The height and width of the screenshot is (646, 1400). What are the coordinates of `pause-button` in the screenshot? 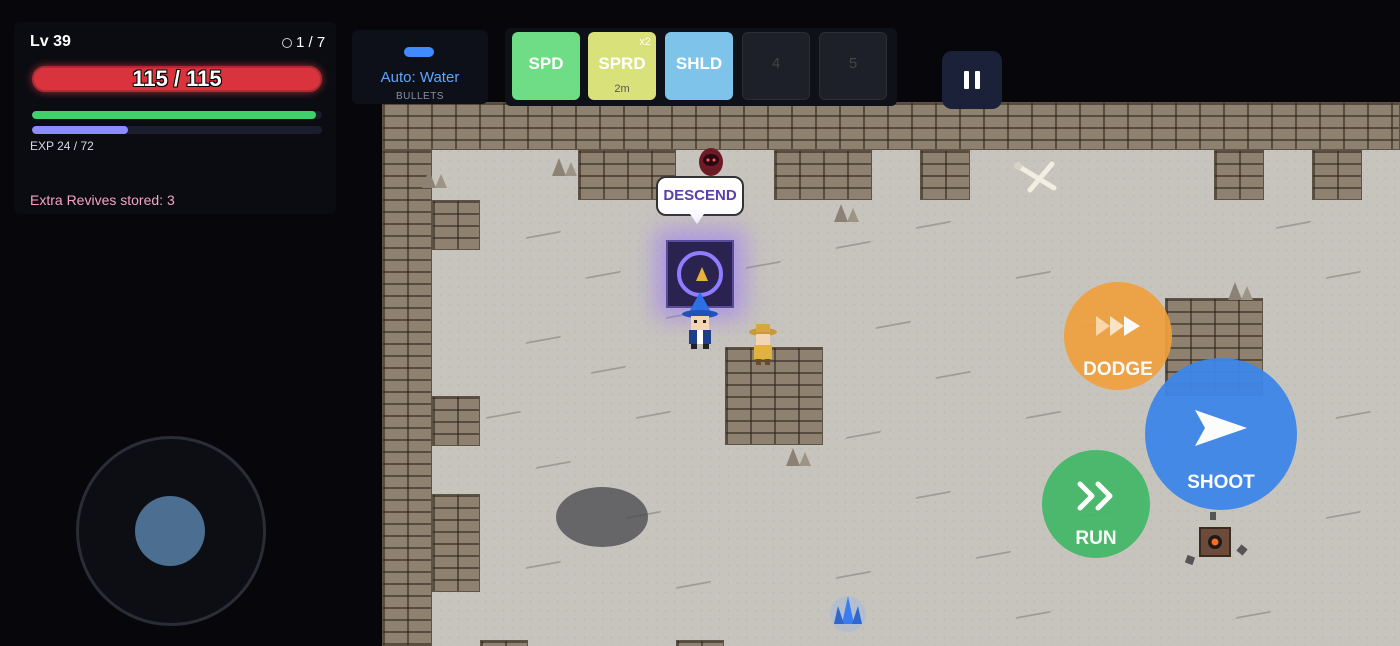 It's located at (972, 80).